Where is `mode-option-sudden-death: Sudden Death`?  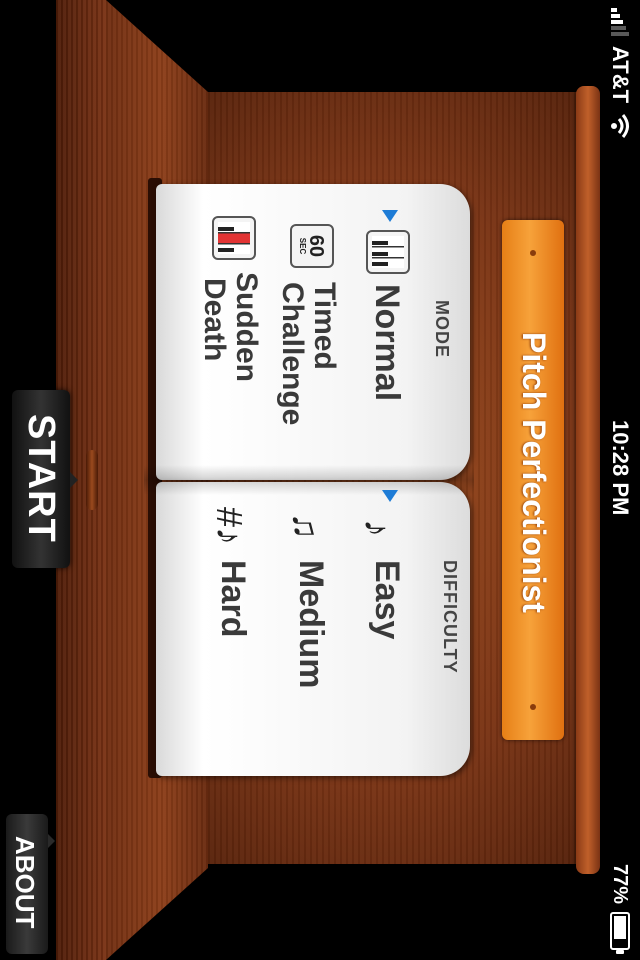
mode-option-sudden-death: Sudden Death is located at coordinates (231, 327).